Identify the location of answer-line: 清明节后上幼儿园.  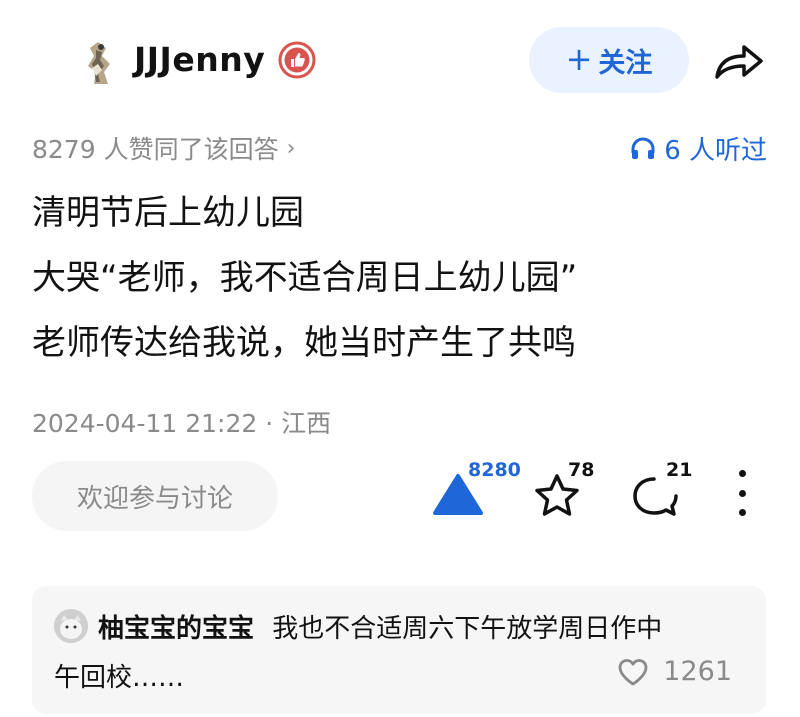
(168, 213).